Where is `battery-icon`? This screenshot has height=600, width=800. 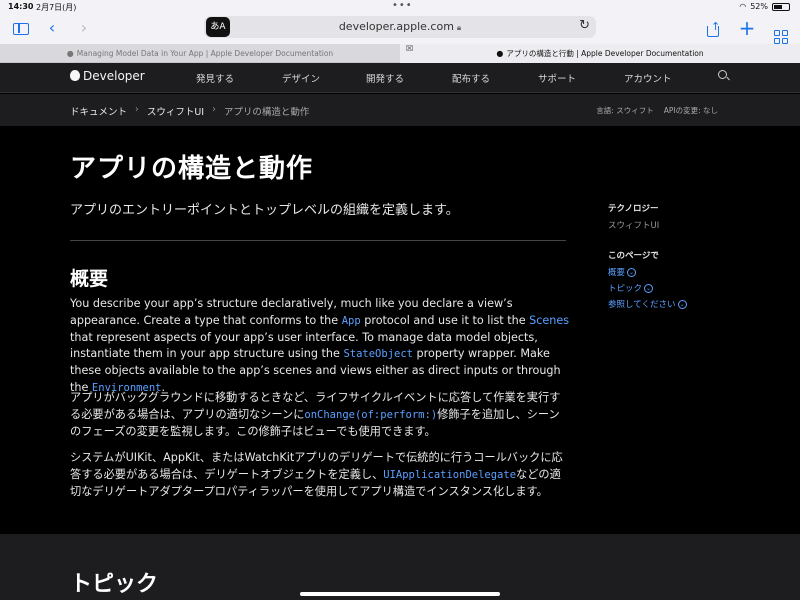 battery-icon is located at coordinates (781, 6).